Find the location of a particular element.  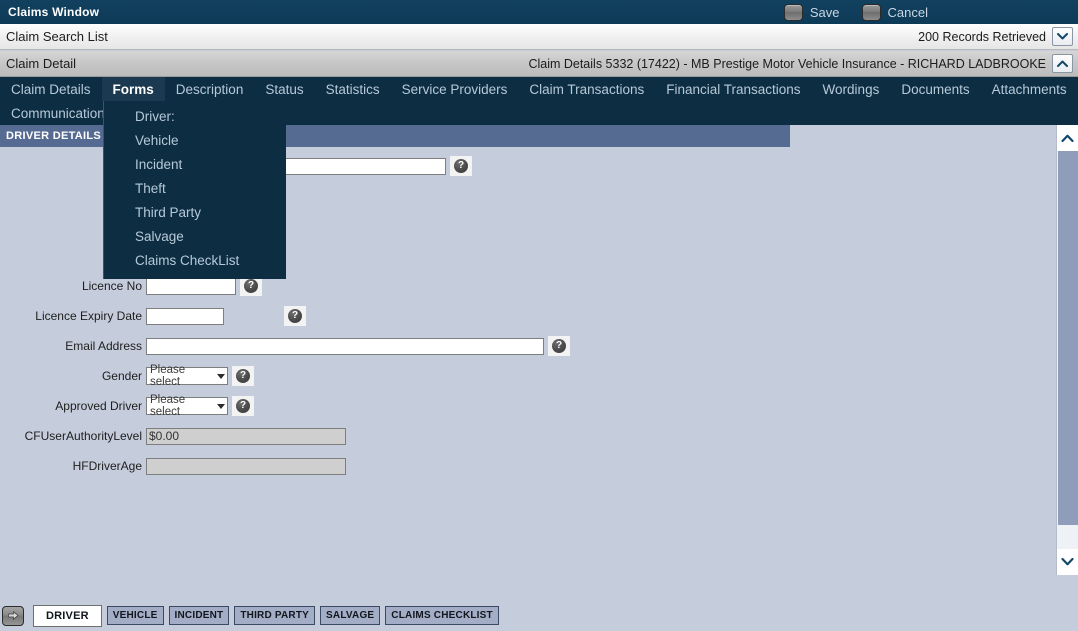

footer-tab-salvage: SALVAGE is located at coordinates (350, 615).